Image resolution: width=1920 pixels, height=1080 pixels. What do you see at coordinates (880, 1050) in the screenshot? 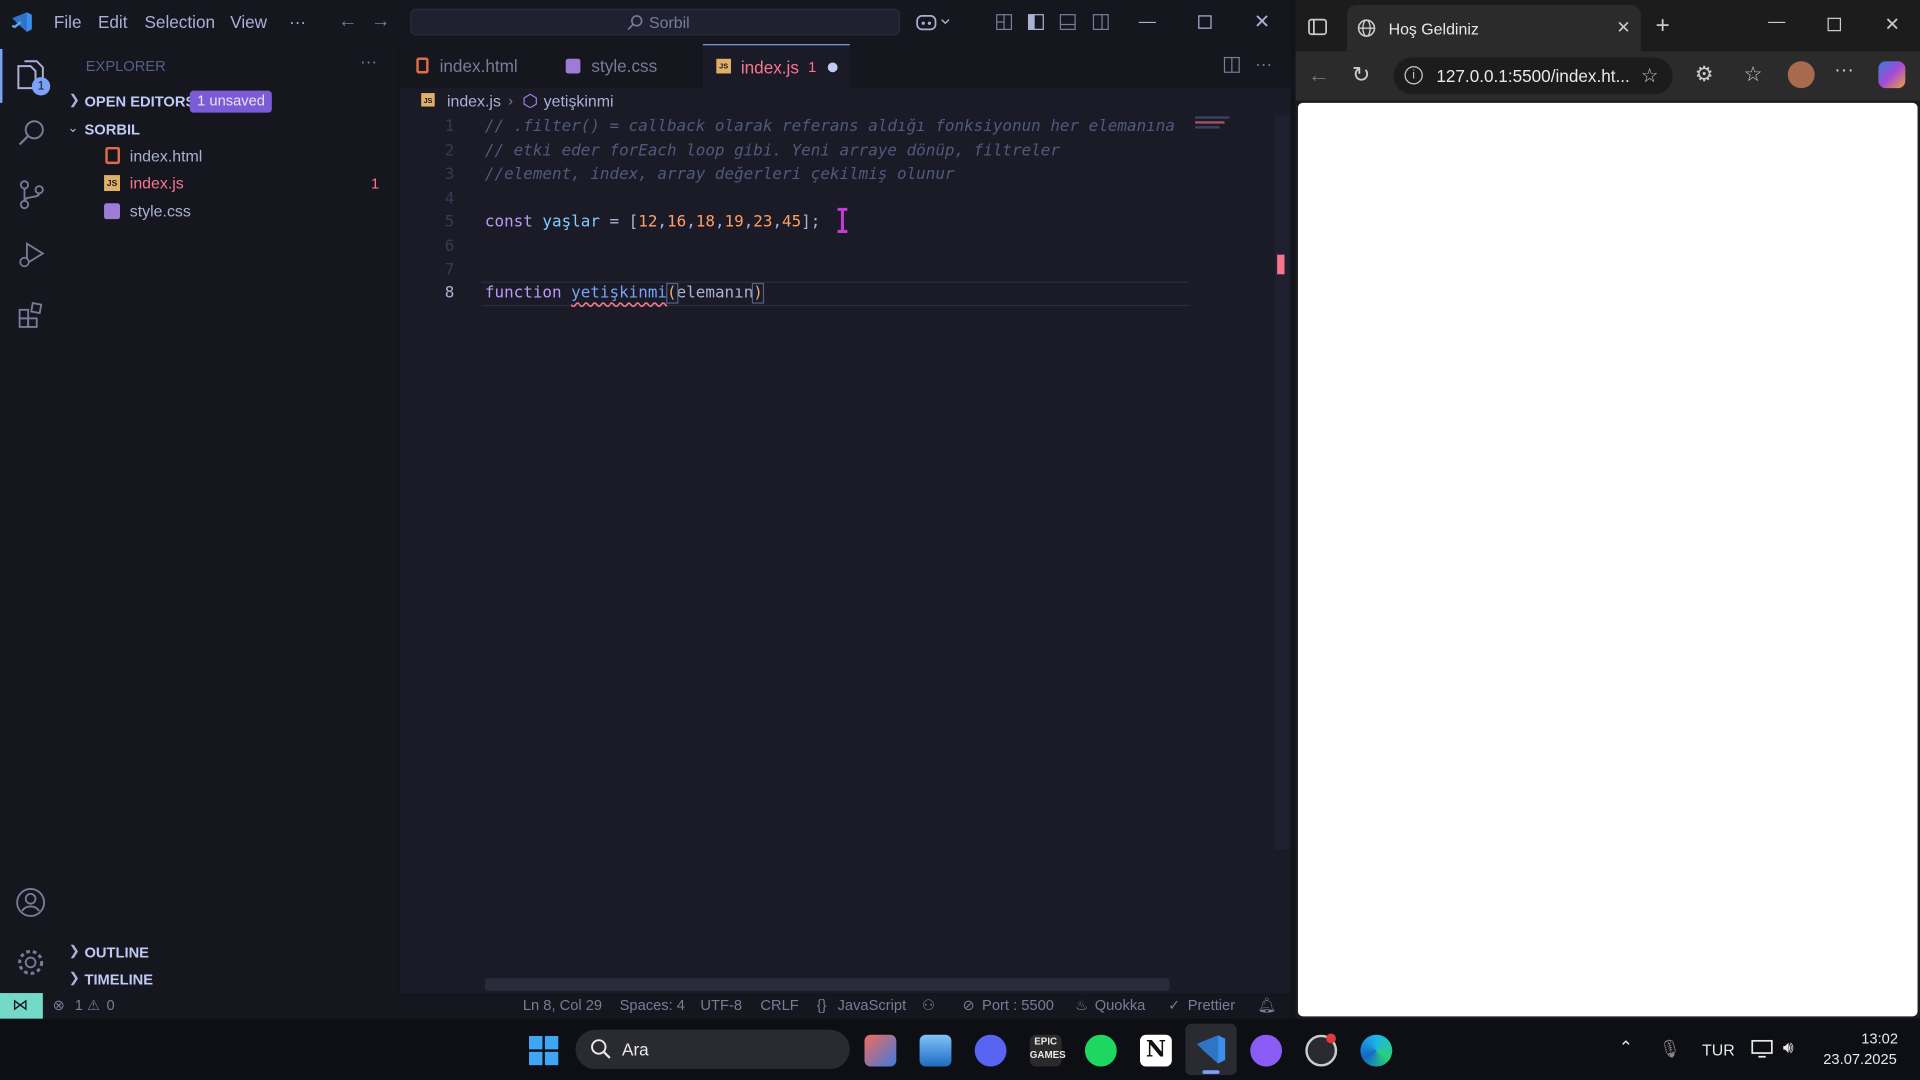
I see `copilot-app-icon` at bounding box center [880, 1050].